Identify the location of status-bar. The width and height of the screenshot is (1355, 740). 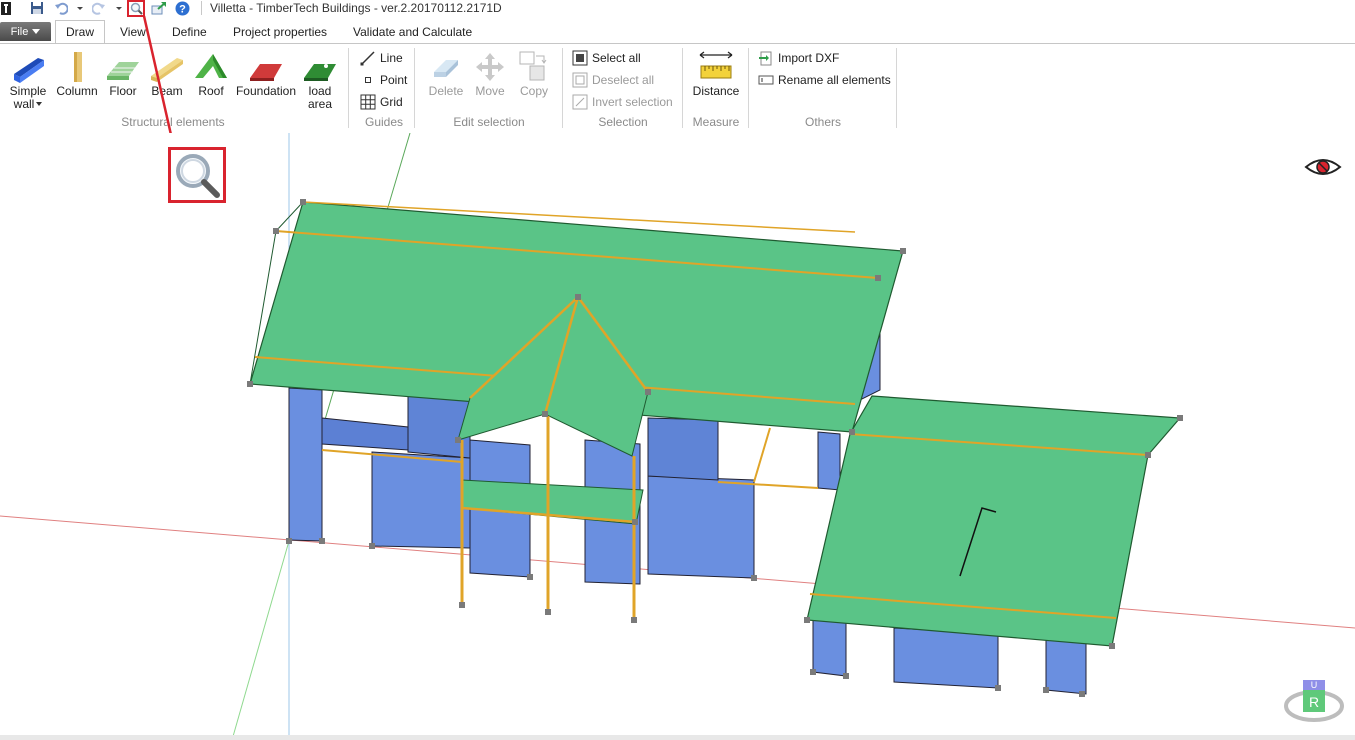
(677, 737).